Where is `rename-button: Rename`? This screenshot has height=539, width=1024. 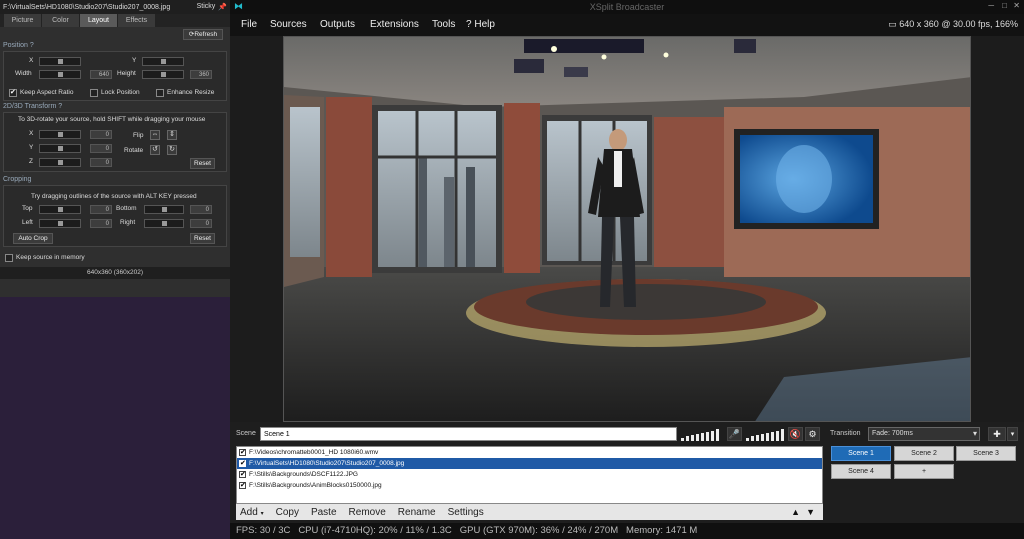 rename-button: Rename is located at coordinates (417, 512).